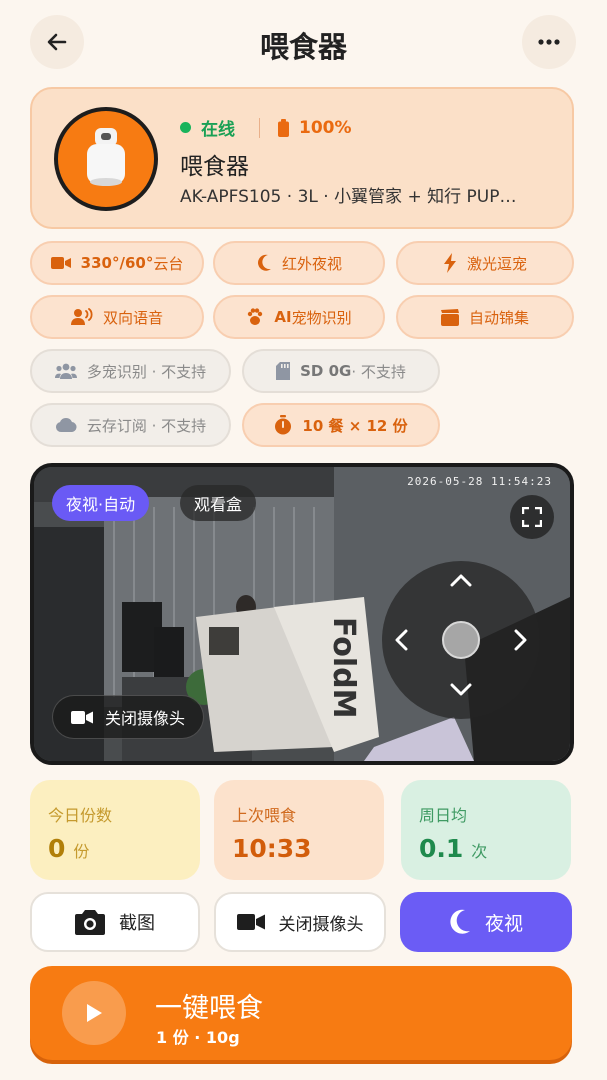  I want to click on ptz-right-icon, so click(521, 640).